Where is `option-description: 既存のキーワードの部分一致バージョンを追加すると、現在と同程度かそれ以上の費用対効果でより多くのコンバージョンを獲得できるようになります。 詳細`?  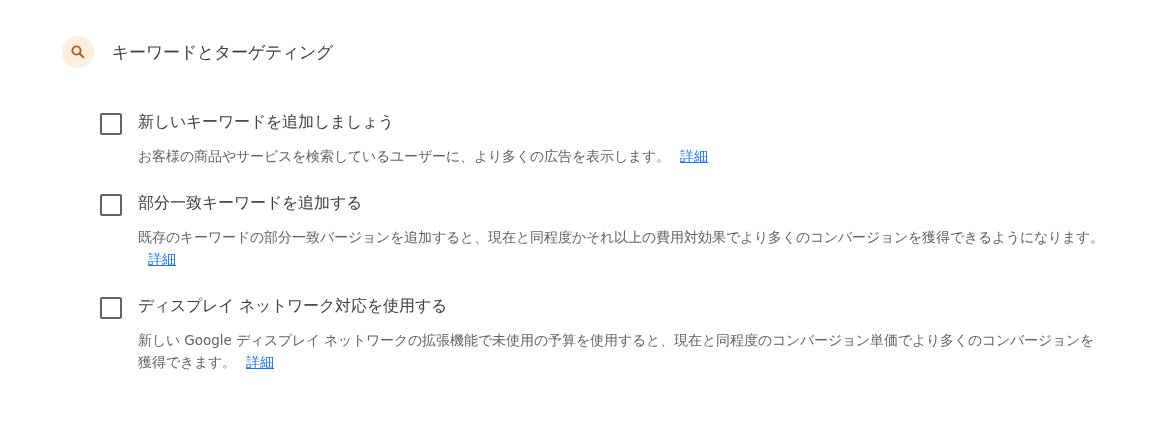
option-description: 既存のキーワードの部分一致バージョンを追加すると、現在と同程度かそれ以上の費用対効果でより多くのコンバージョンを獲得できるようになります。 詳細 is located at coordinates (621, 248).